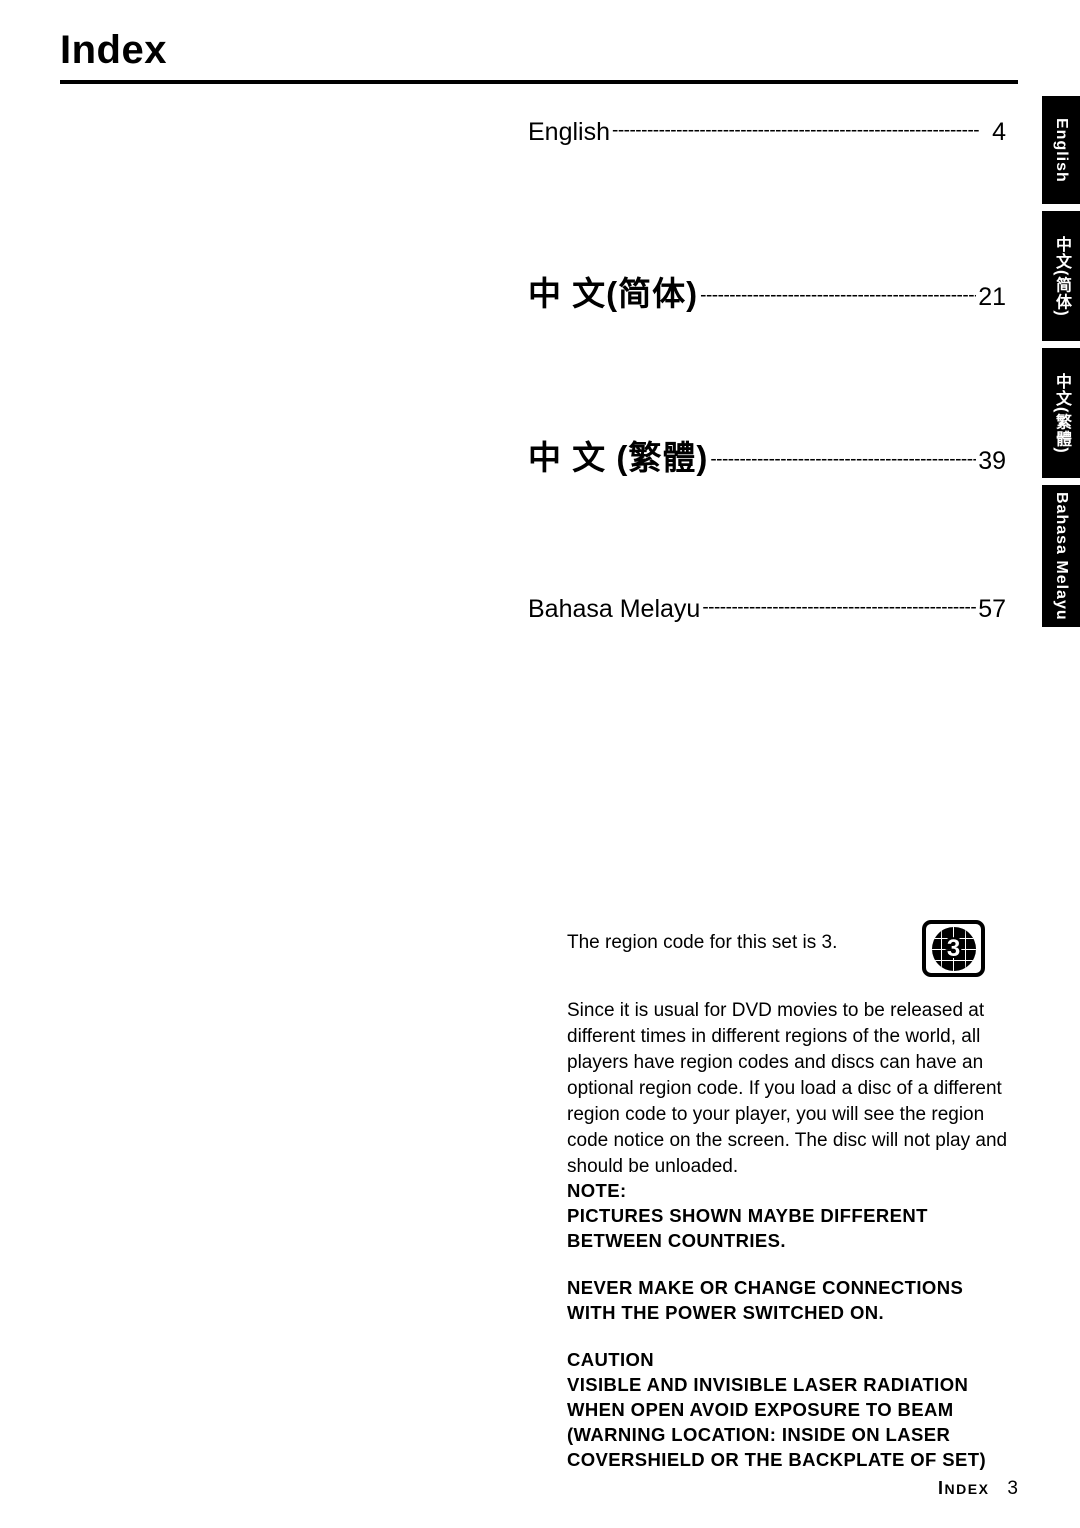 The height and width of the screenshot is (1528, 1080). I want to click on notice-line: NOTE:, so click(597, 1190).